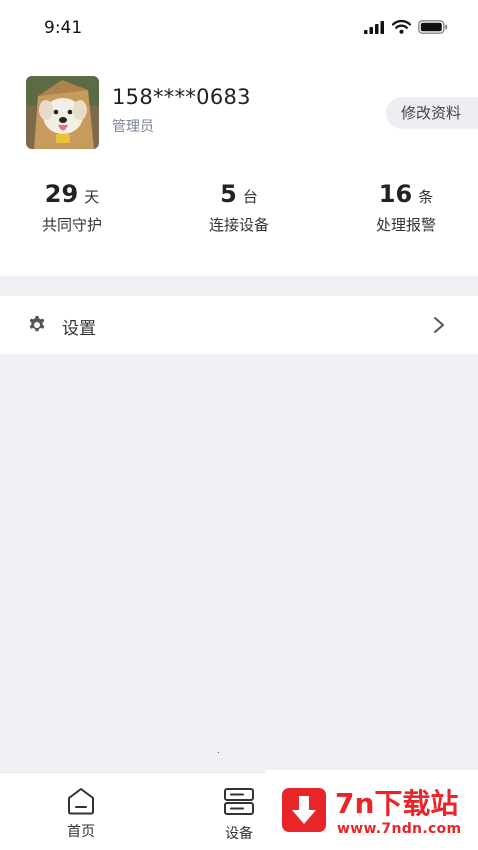 Image resolution: width=478 pixels, height=850 pixels. I want to click on stat-value: 5, so click(228, 194).